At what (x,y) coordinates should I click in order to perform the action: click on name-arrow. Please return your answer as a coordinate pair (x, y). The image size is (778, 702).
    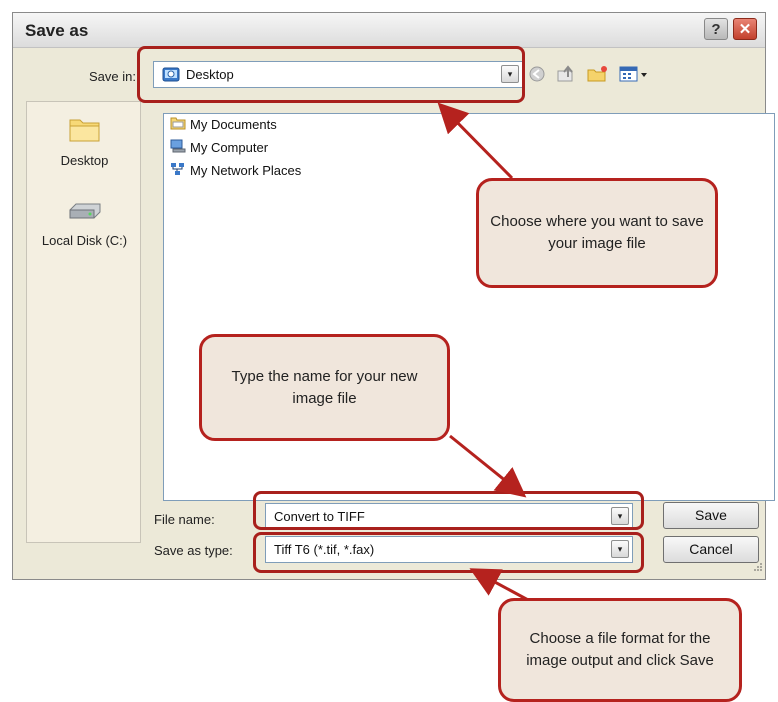
    Looking at the image, I should click on (488, 466).